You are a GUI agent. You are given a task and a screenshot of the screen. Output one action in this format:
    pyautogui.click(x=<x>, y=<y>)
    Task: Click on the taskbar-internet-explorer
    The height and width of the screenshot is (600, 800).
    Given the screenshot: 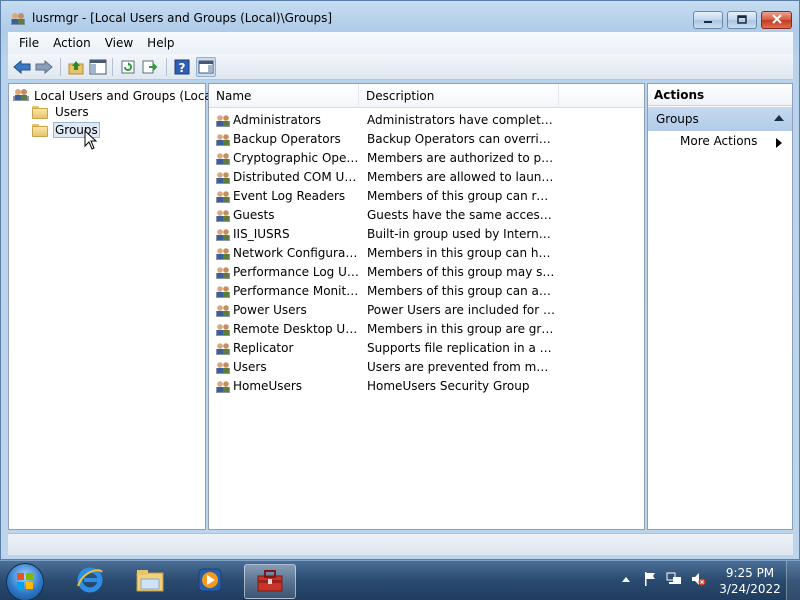 What is the action you would take?
    pyautogui.click(x=90, y=581)
    